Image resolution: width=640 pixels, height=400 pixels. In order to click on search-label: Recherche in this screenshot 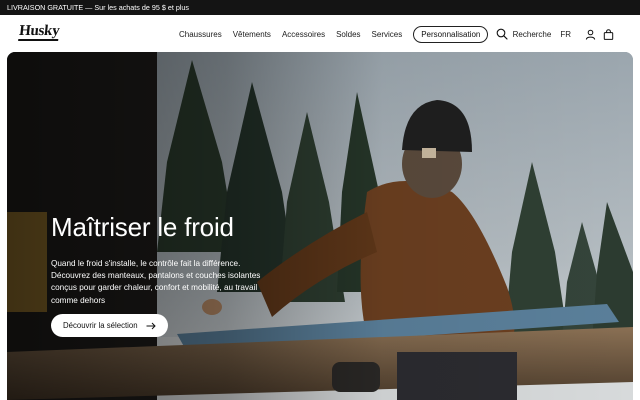, I will do `click(532, 34)`.